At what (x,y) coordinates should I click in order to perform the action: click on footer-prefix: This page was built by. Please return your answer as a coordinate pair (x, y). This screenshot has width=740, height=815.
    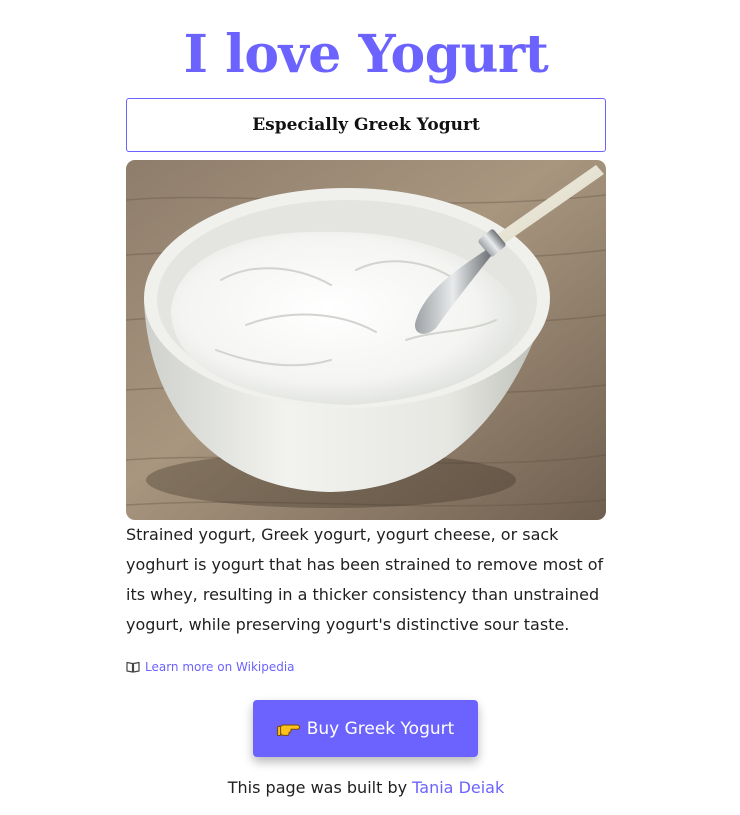
    Looking at the image, I should click on (317, 787).